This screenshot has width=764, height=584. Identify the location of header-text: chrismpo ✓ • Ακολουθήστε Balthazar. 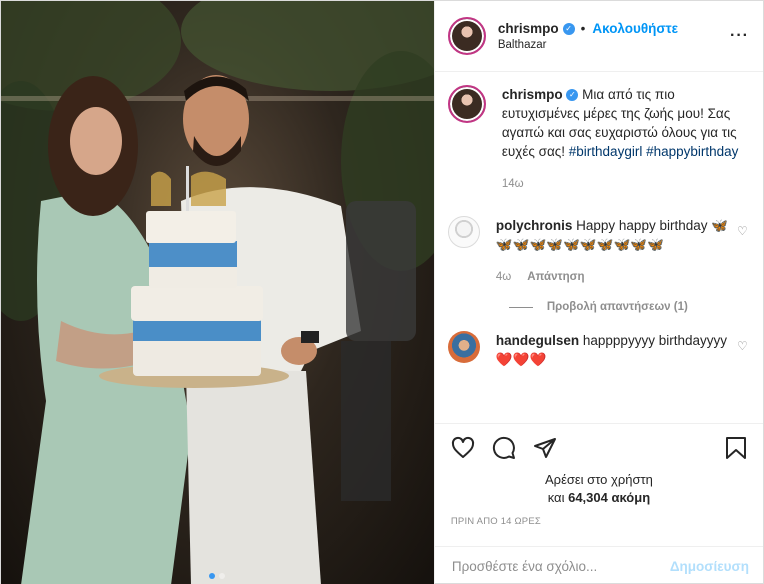
(614, 36).